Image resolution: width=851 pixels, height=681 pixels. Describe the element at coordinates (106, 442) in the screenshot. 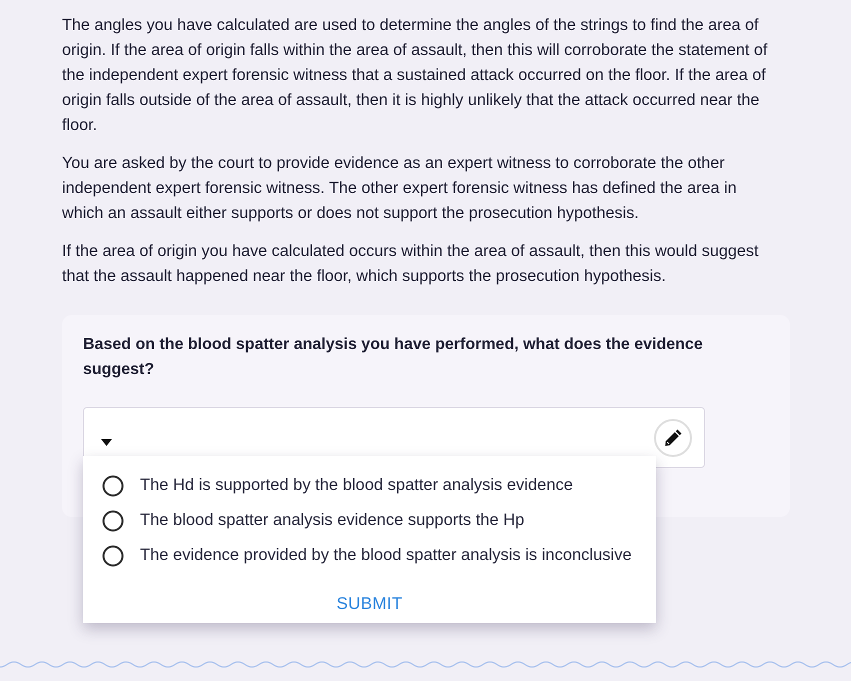

I see `caret-icon` at that location.